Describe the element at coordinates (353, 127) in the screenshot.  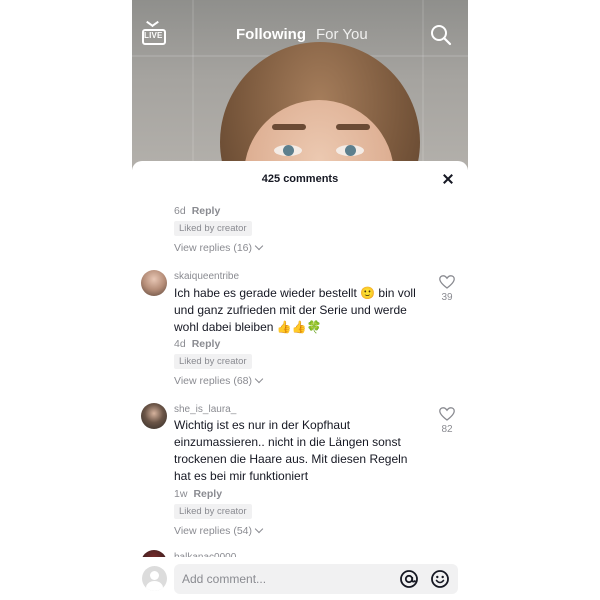
I see `video-brow-right` at that location.